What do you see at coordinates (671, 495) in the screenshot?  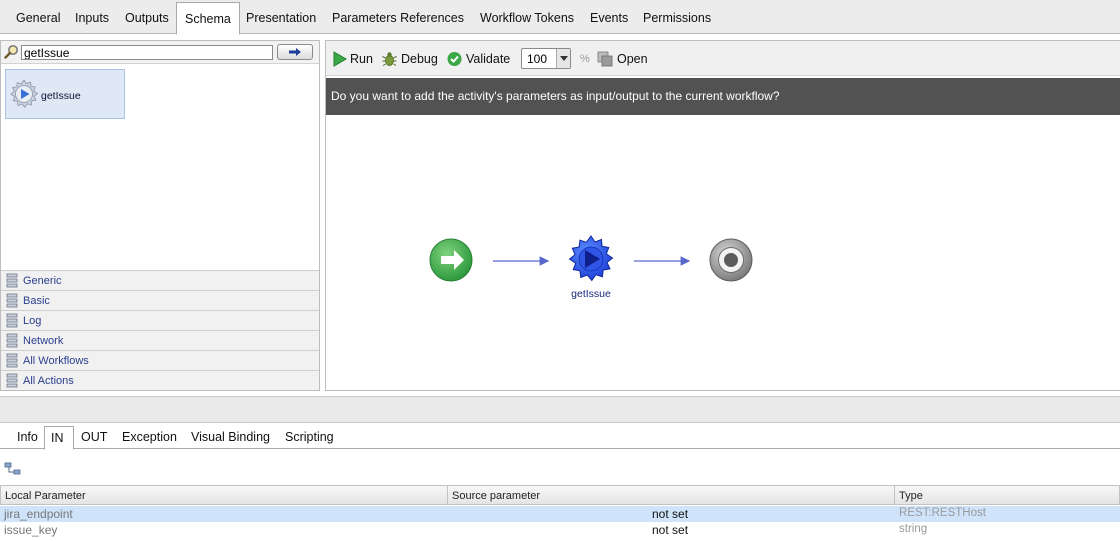 I see `column-header-source-parameter: Source parameter` at bounding box center [671, 495].